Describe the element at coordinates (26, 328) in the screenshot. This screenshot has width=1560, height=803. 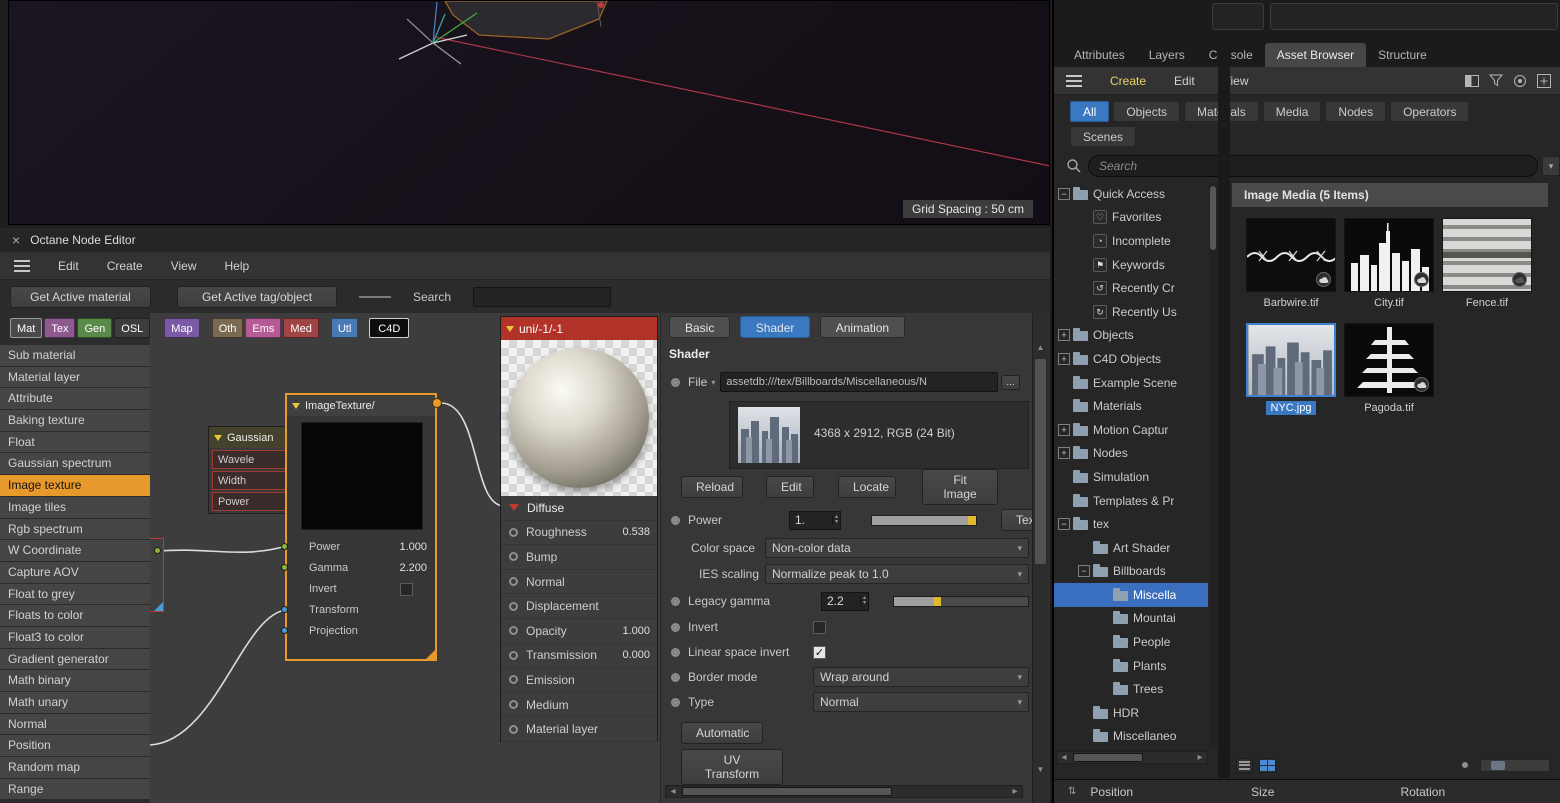
I see `tab-mat: Mat` at that location.